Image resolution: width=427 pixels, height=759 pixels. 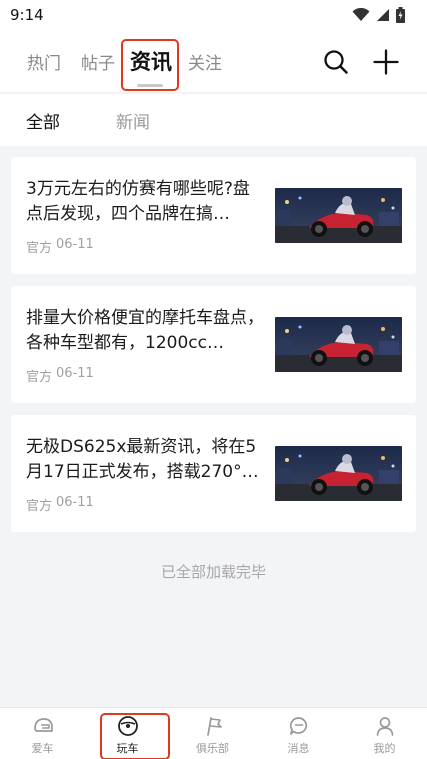 What do you see at coordinates (213, 120) in the screenshot?
I see `sub-nav: 全部 新闻` at bounding box center [213, 120].